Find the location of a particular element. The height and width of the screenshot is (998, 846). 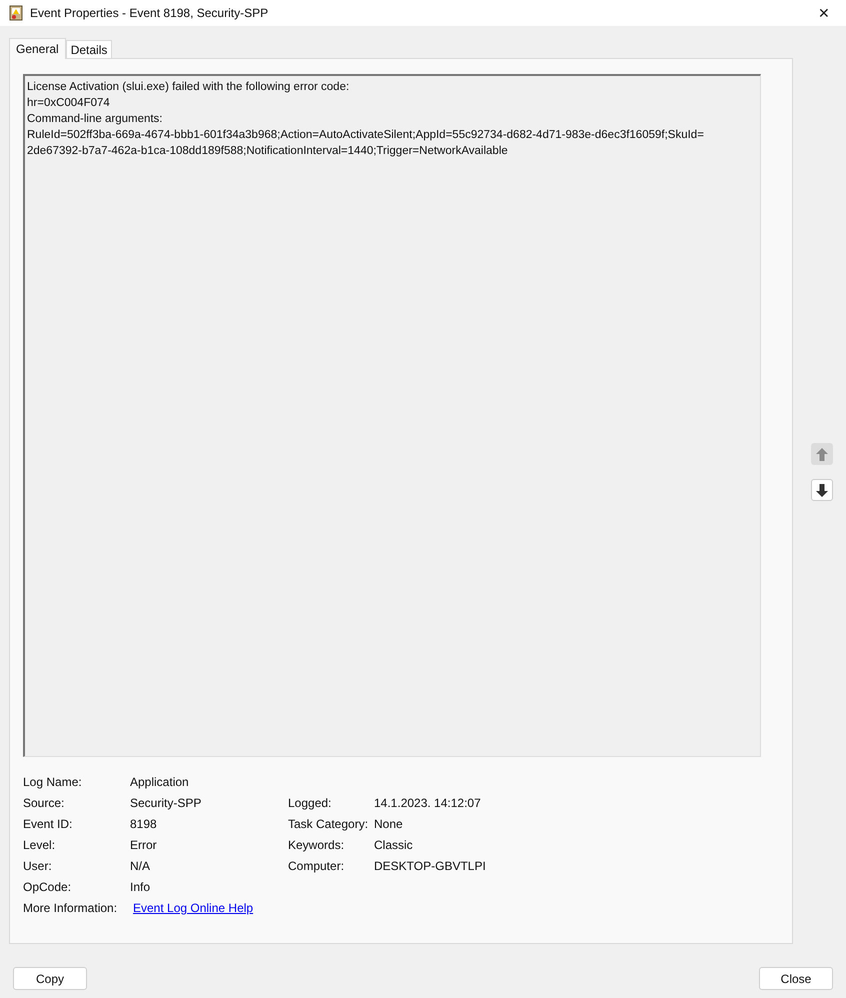

field-label: Source: is located at coordinates (44, 803).